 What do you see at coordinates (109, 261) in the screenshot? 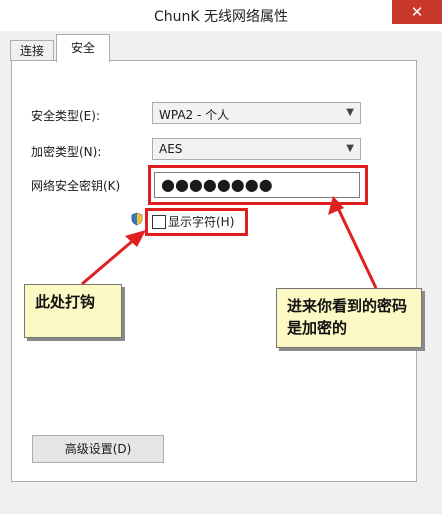
I see `arrow-to-checkbox` at bounding box center [109, 261].